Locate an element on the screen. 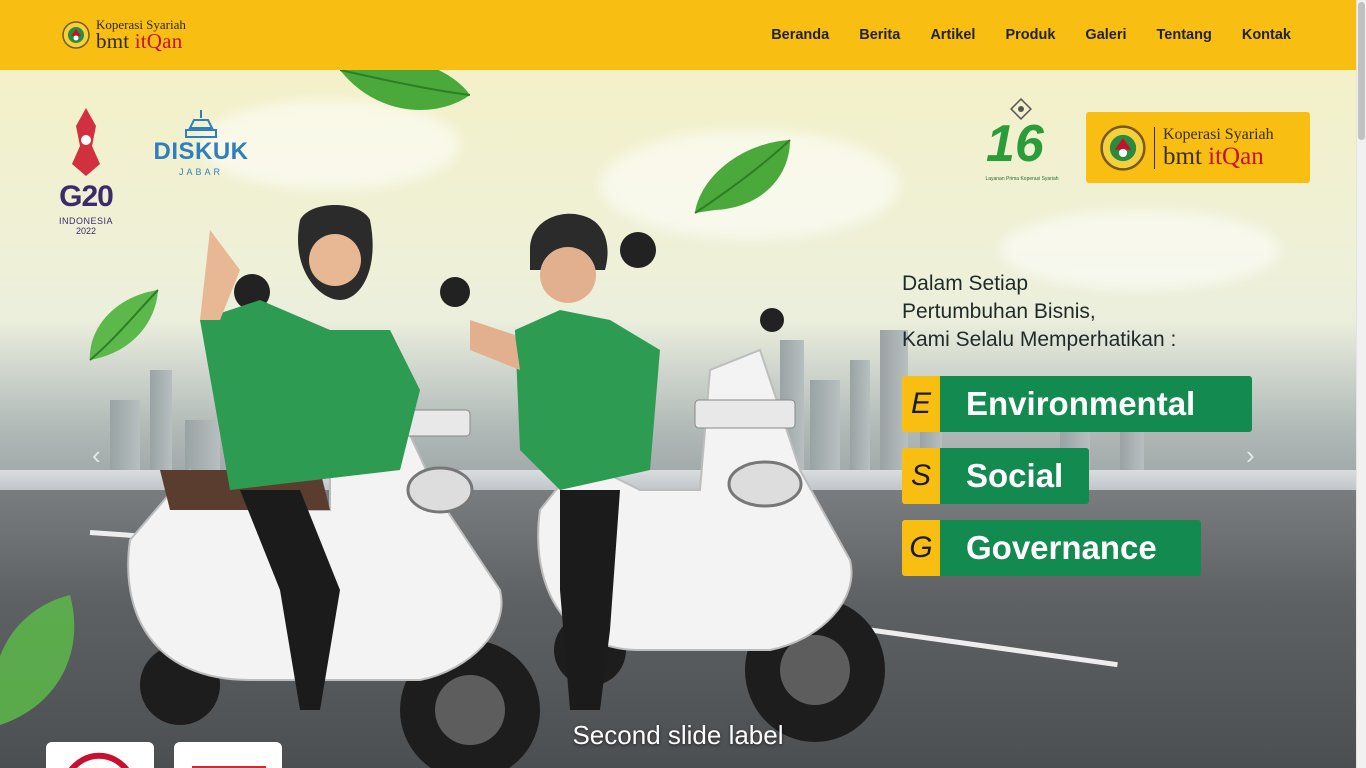 Image resolution: width=1366 pixels, height=768 pixels. headline-line-3: Kami Selalu Memperhatikan : is located at coordinates (1039, 339).